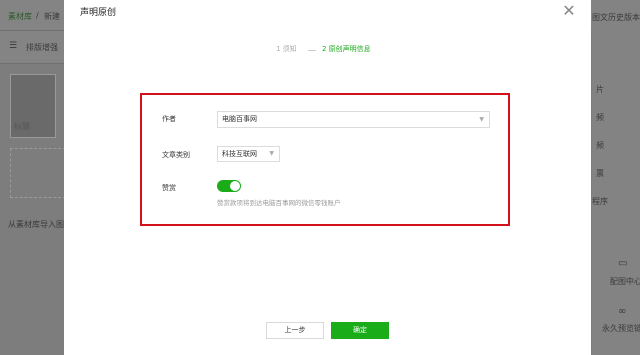 This screenshot has width=640, height=355. Describe the element at coordinates (169, 119) in the screenshot. I see `author-label: 作者` at that location.